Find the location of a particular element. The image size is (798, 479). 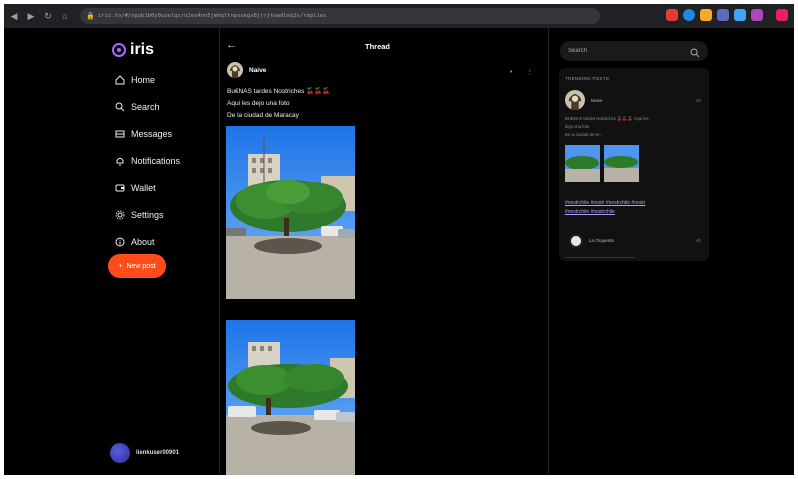

gear-icon is located at coordinates (119, 214).